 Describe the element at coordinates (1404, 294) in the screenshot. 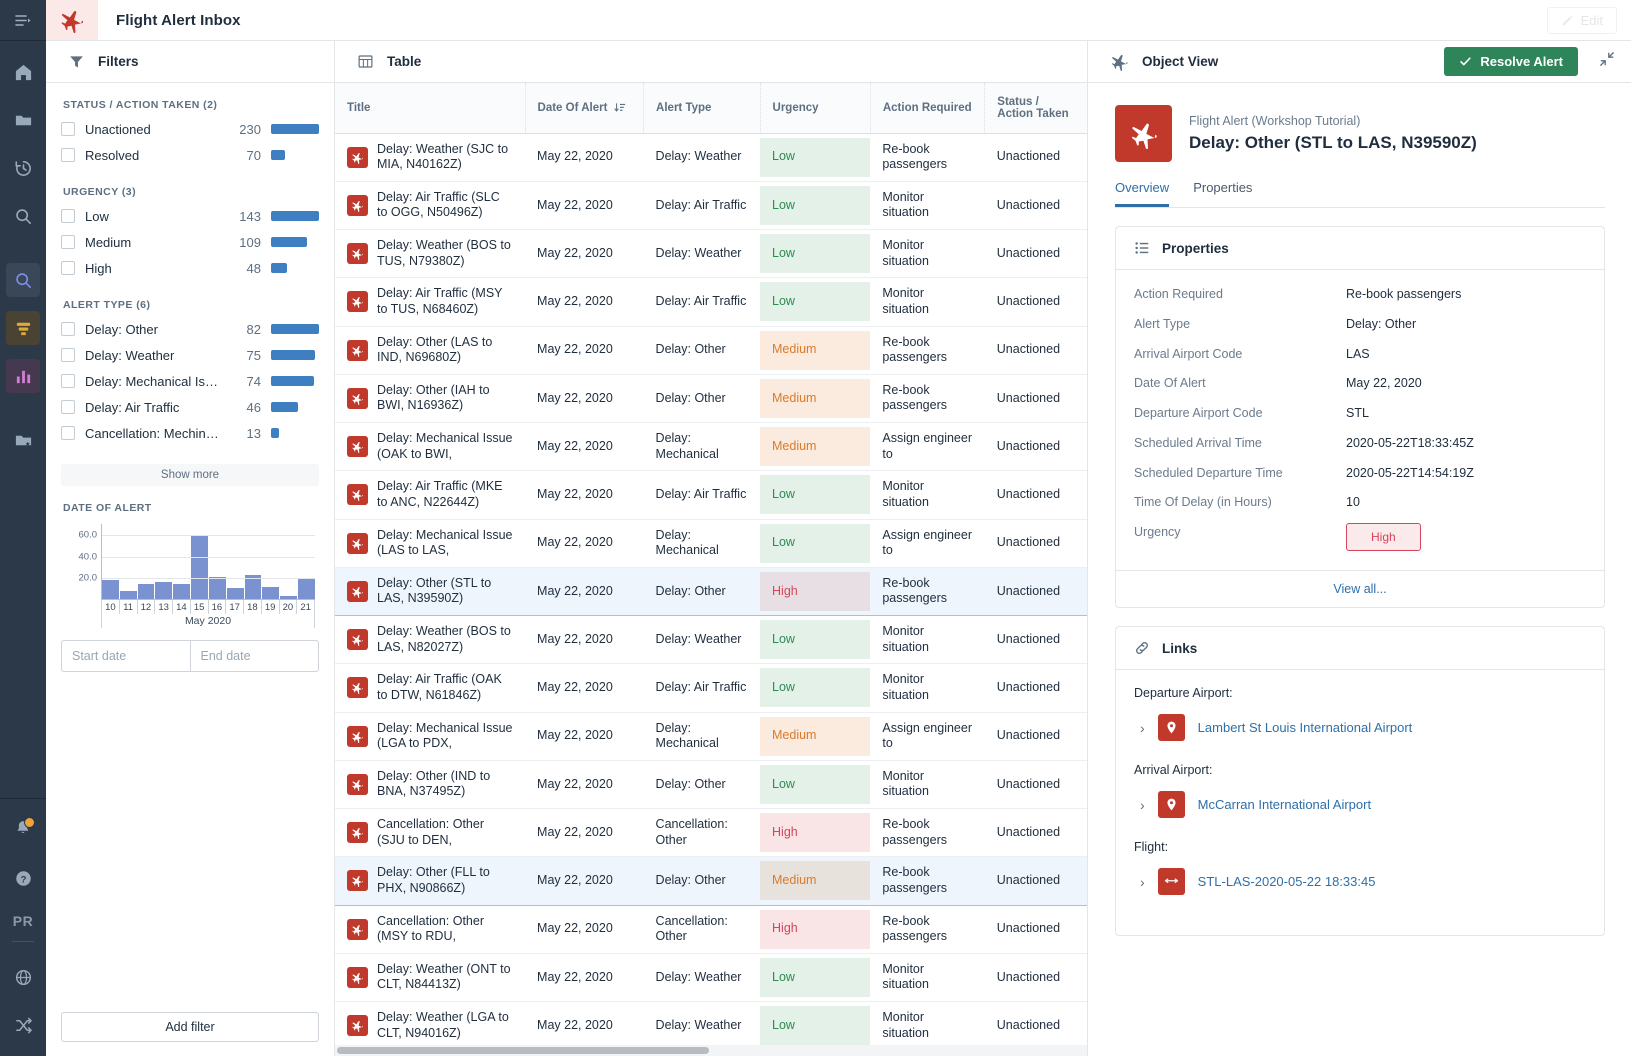

I see `property-value: Re-book passengers` at that location.